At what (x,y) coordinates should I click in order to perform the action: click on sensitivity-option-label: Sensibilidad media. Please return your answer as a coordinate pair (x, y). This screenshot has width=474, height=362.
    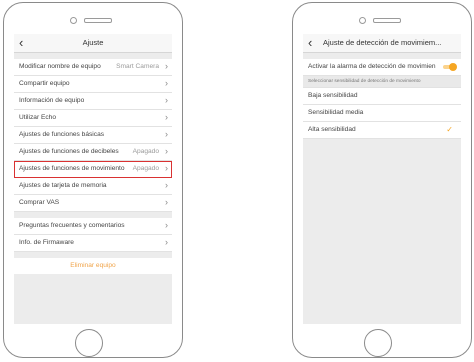
    Looking at the image, I should click on (336, 112).